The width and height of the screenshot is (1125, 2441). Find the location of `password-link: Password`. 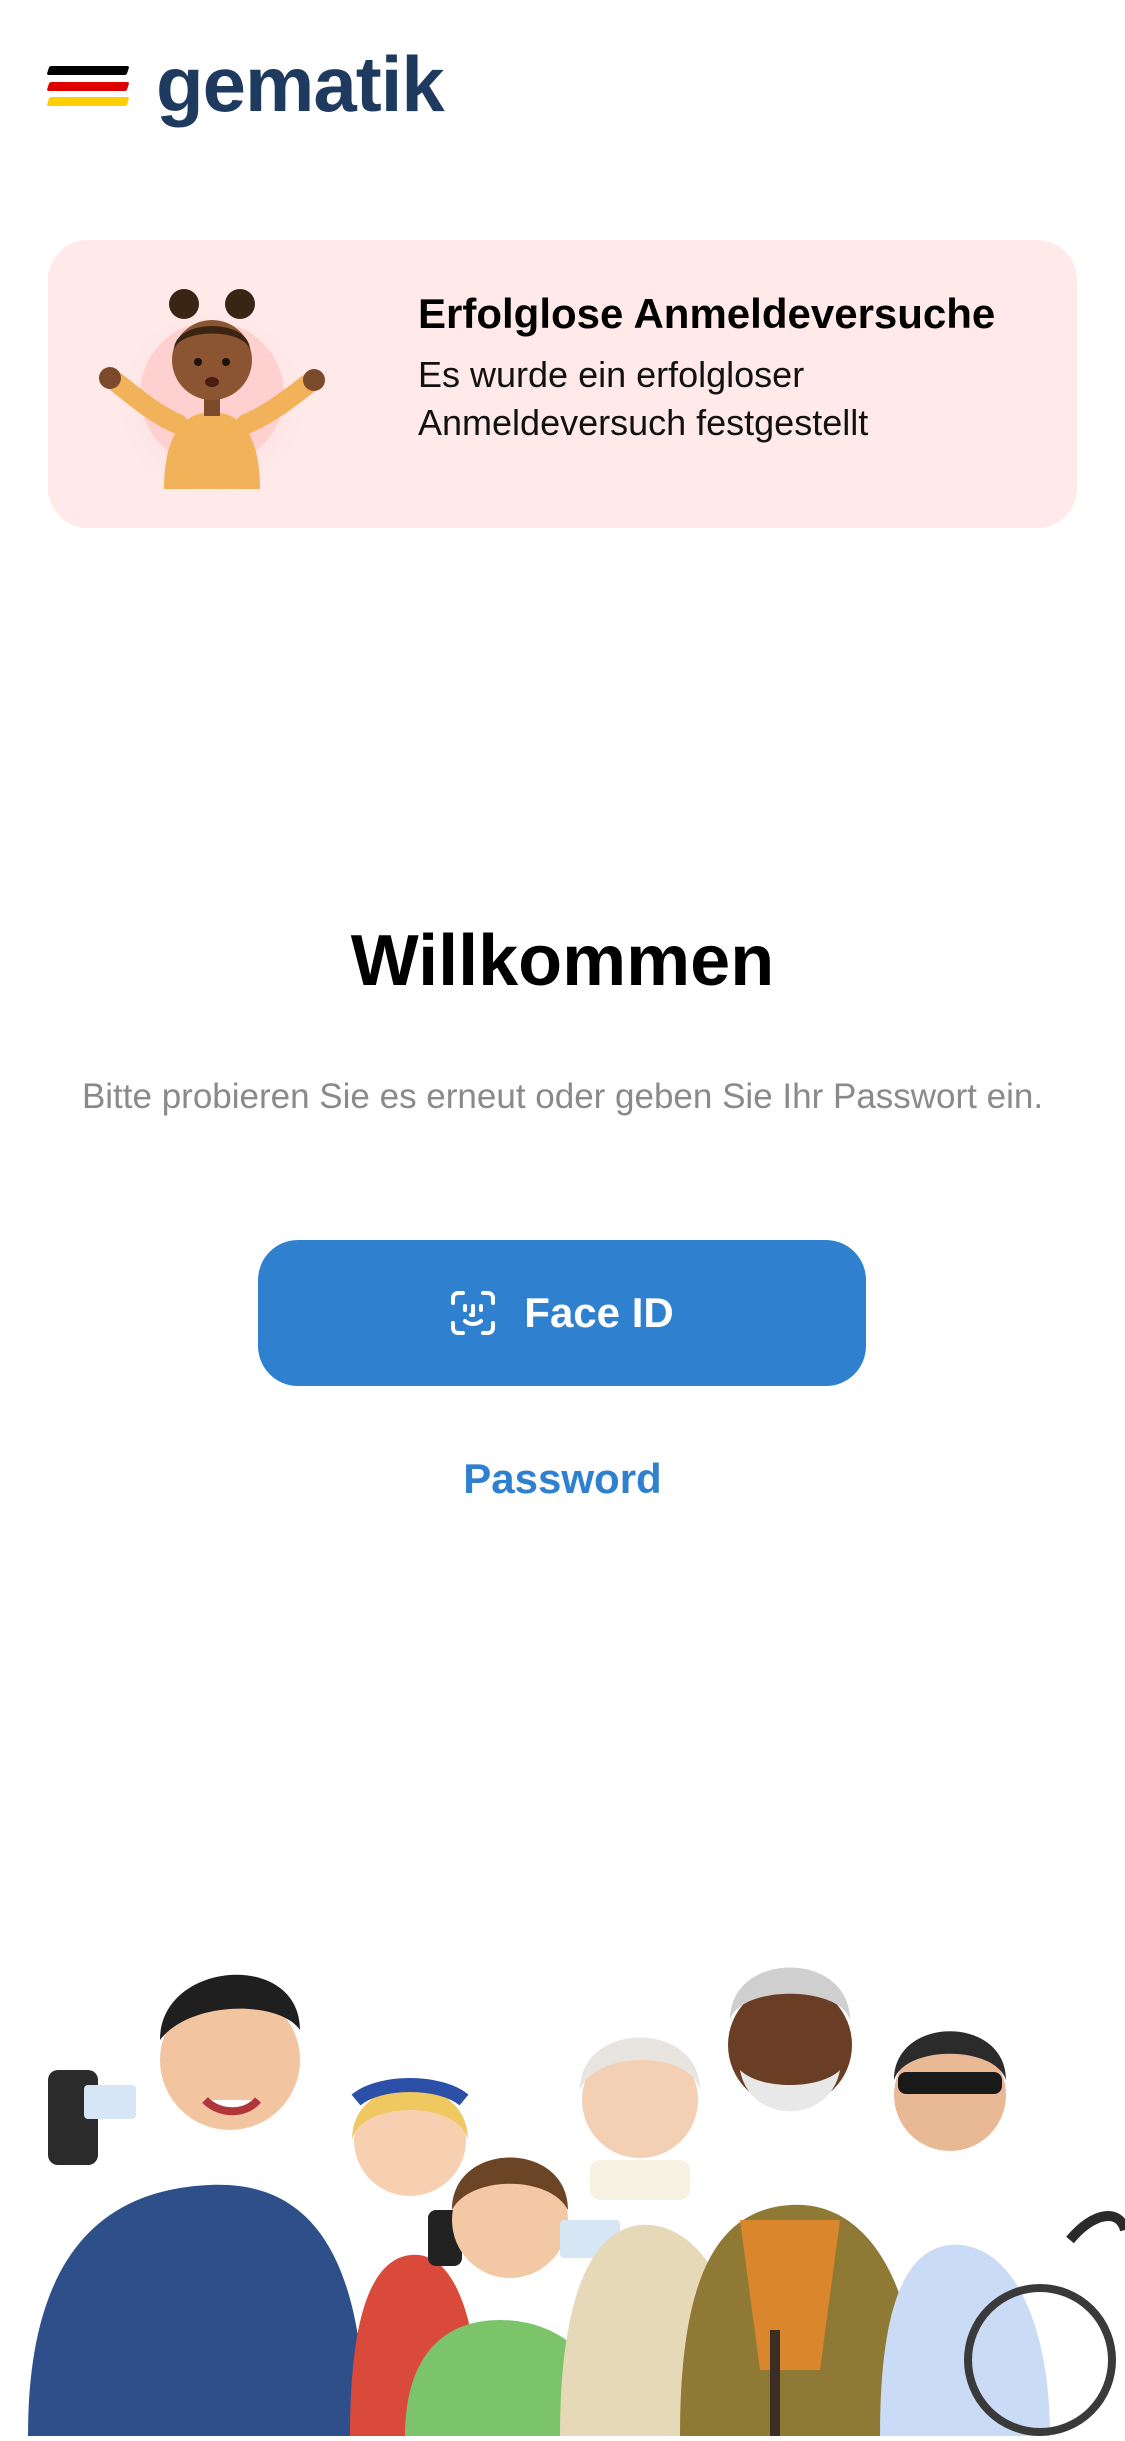

password-link: Password is located at coordinates (562, 1479).